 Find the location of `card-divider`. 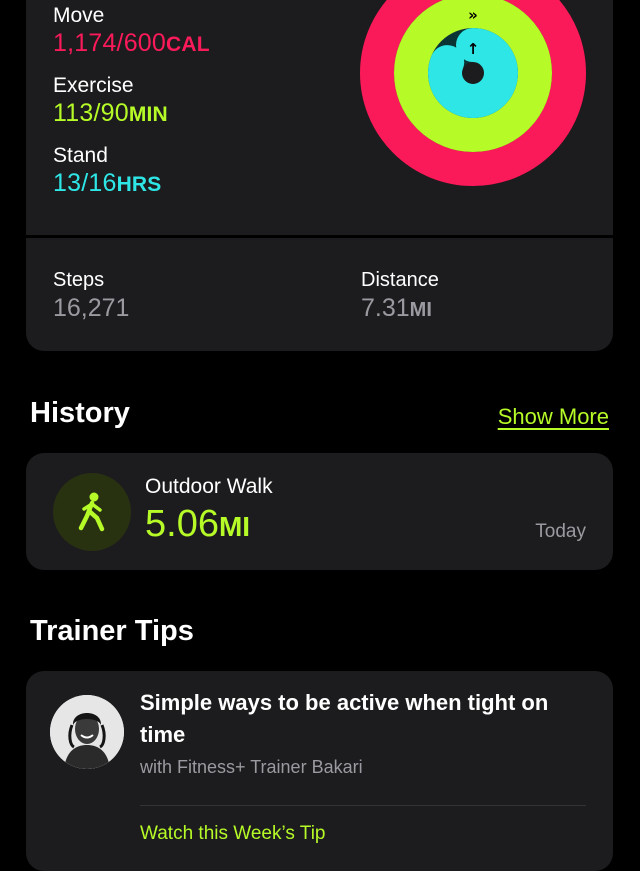

card-divider is located at coordinates (319, 236).